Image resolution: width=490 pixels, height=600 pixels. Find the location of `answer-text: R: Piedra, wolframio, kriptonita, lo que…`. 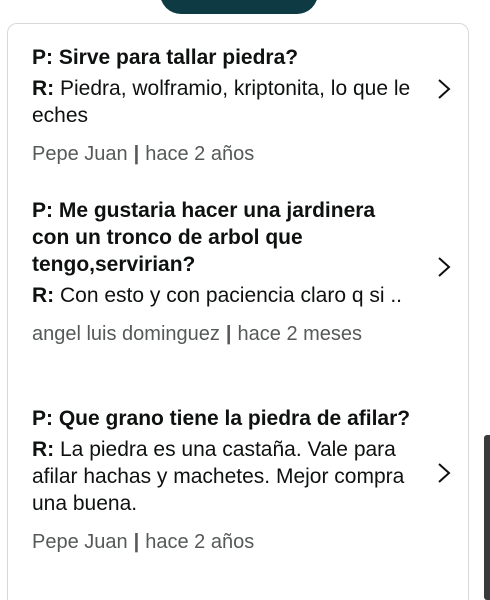

answer-text: R: Piedra, wolframio, kriptonita, lo que… is located at coordinates (222, 102).